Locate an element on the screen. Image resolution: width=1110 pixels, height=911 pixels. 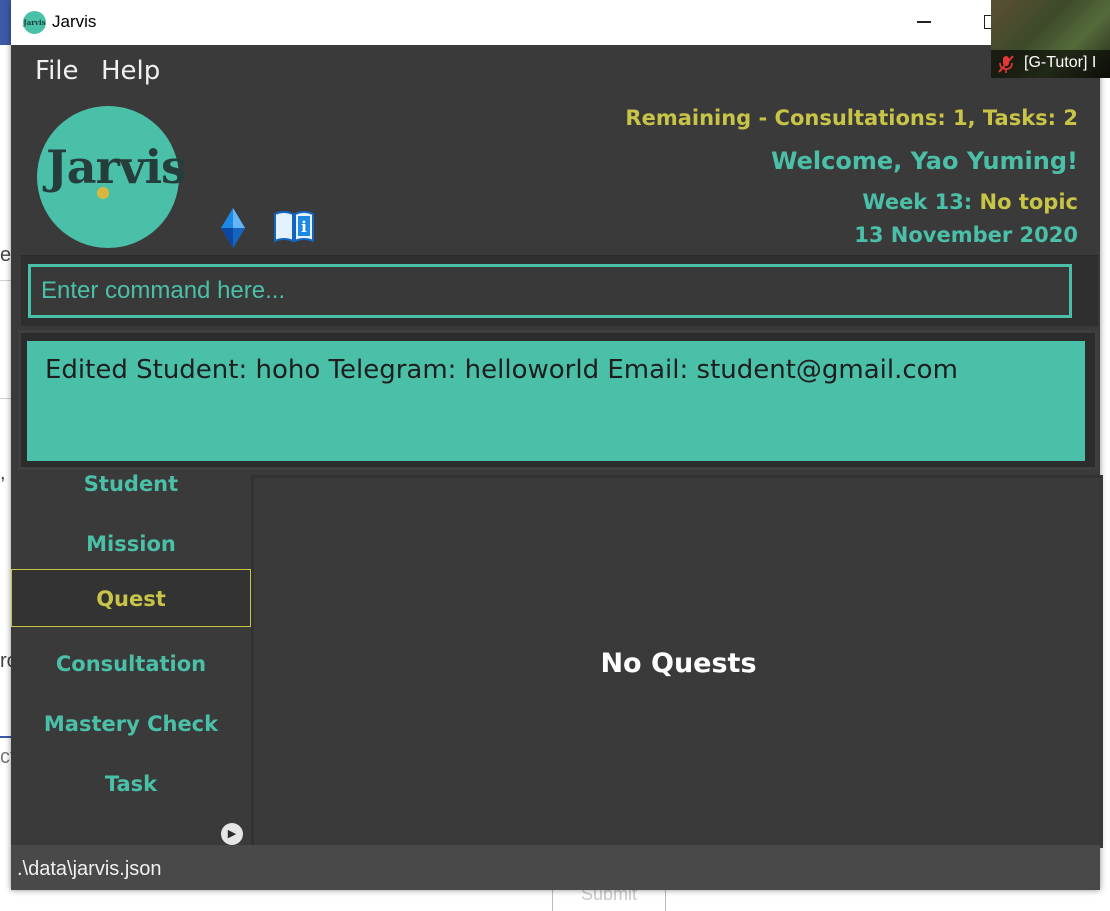
welcome-message: Welcome, Yao Yuming! is located at coordinates (924, 161).